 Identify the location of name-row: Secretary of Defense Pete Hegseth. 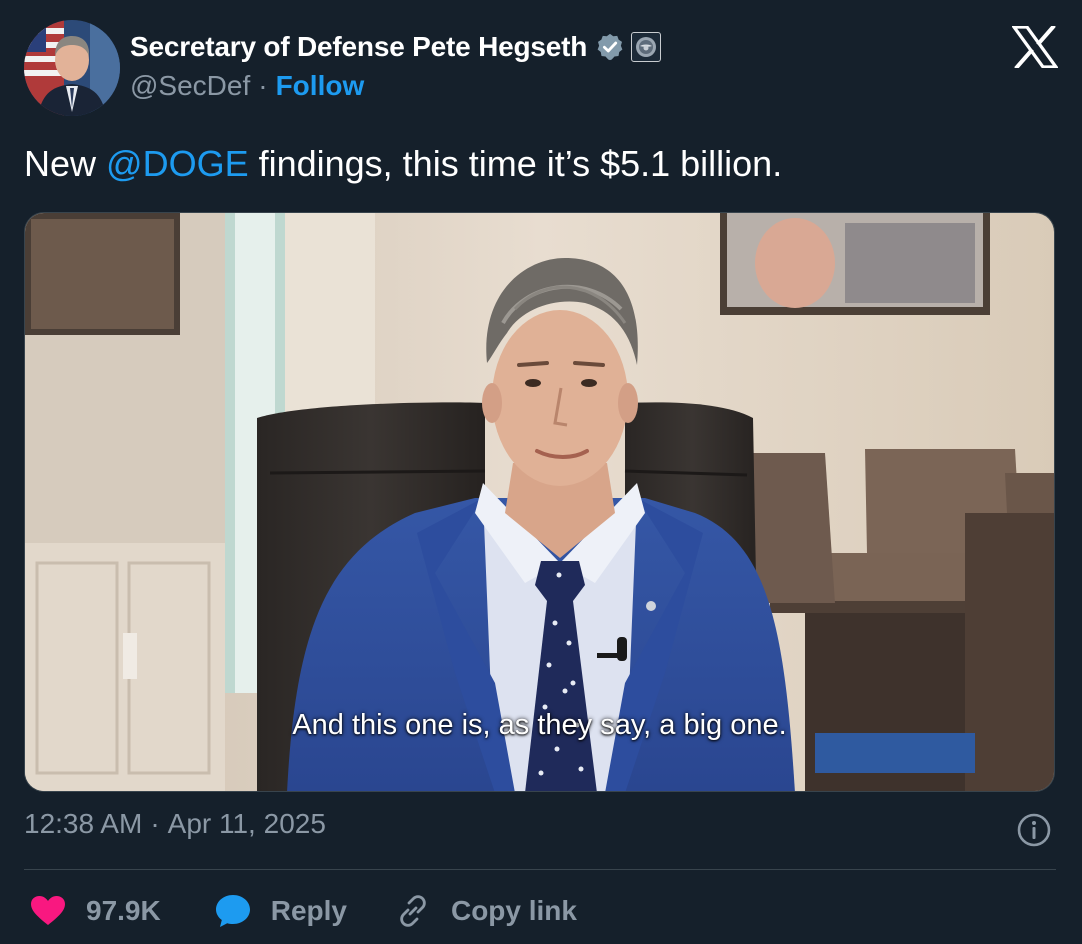
(396, 47).